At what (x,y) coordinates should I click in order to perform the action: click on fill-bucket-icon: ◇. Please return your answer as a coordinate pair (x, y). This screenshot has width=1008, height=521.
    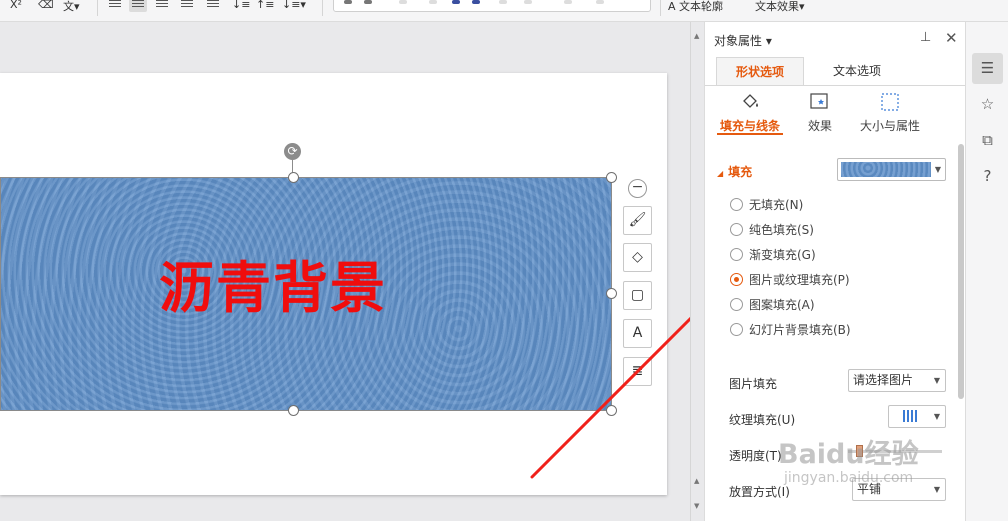
    Looking at the image, I should click on (637, 257).